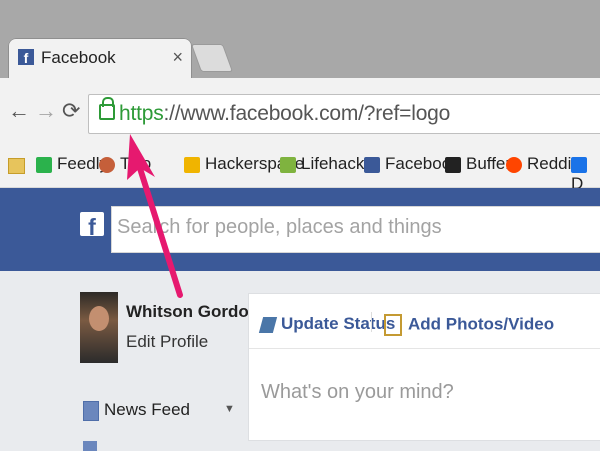 The height and width of the screenshot is (451, 600). What do you see at coordinates (107, 108) in the screenshot?
I see `https-lock-icon` at bounding box center [107, 108].